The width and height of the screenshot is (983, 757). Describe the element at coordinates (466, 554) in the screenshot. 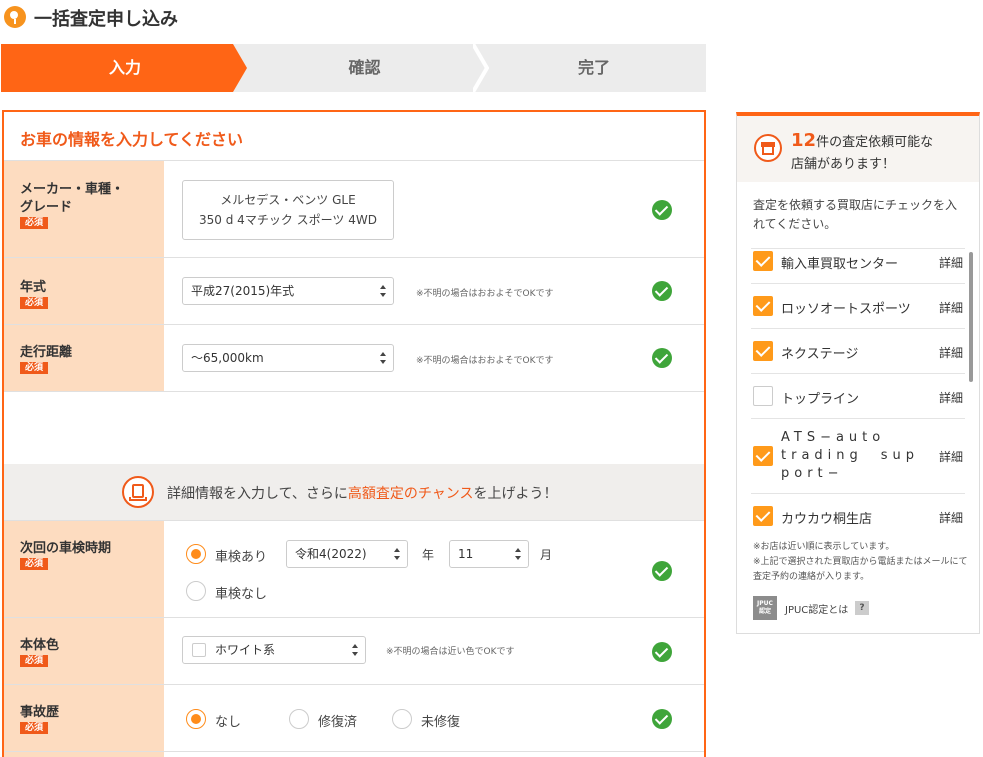

I see `inspection-month-value: 11` at that location.